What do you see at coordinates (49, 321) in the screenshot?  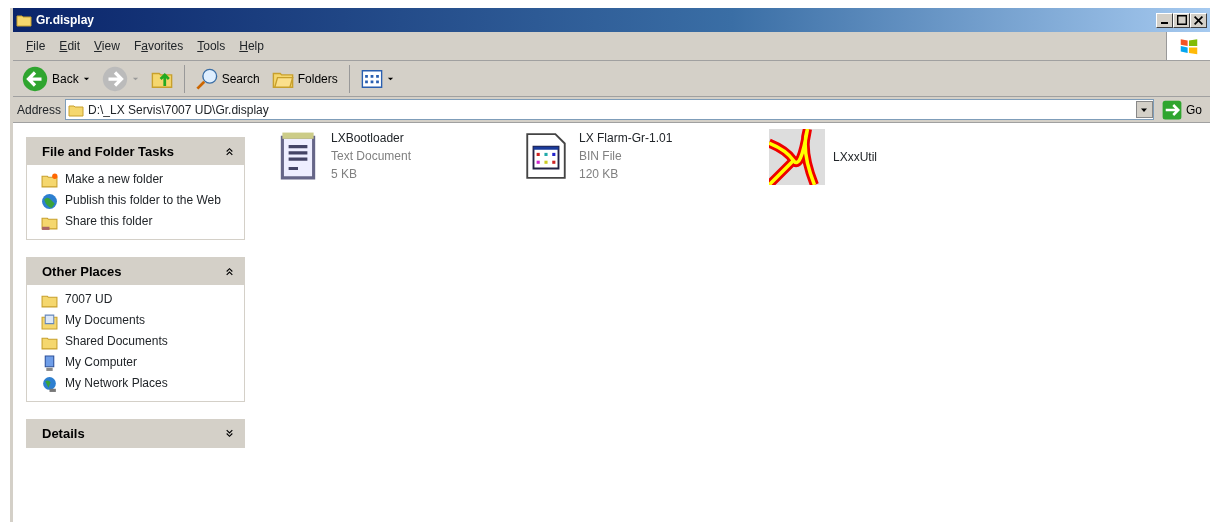 I see `documents-folder-icon` at bounding box center [49, 321].